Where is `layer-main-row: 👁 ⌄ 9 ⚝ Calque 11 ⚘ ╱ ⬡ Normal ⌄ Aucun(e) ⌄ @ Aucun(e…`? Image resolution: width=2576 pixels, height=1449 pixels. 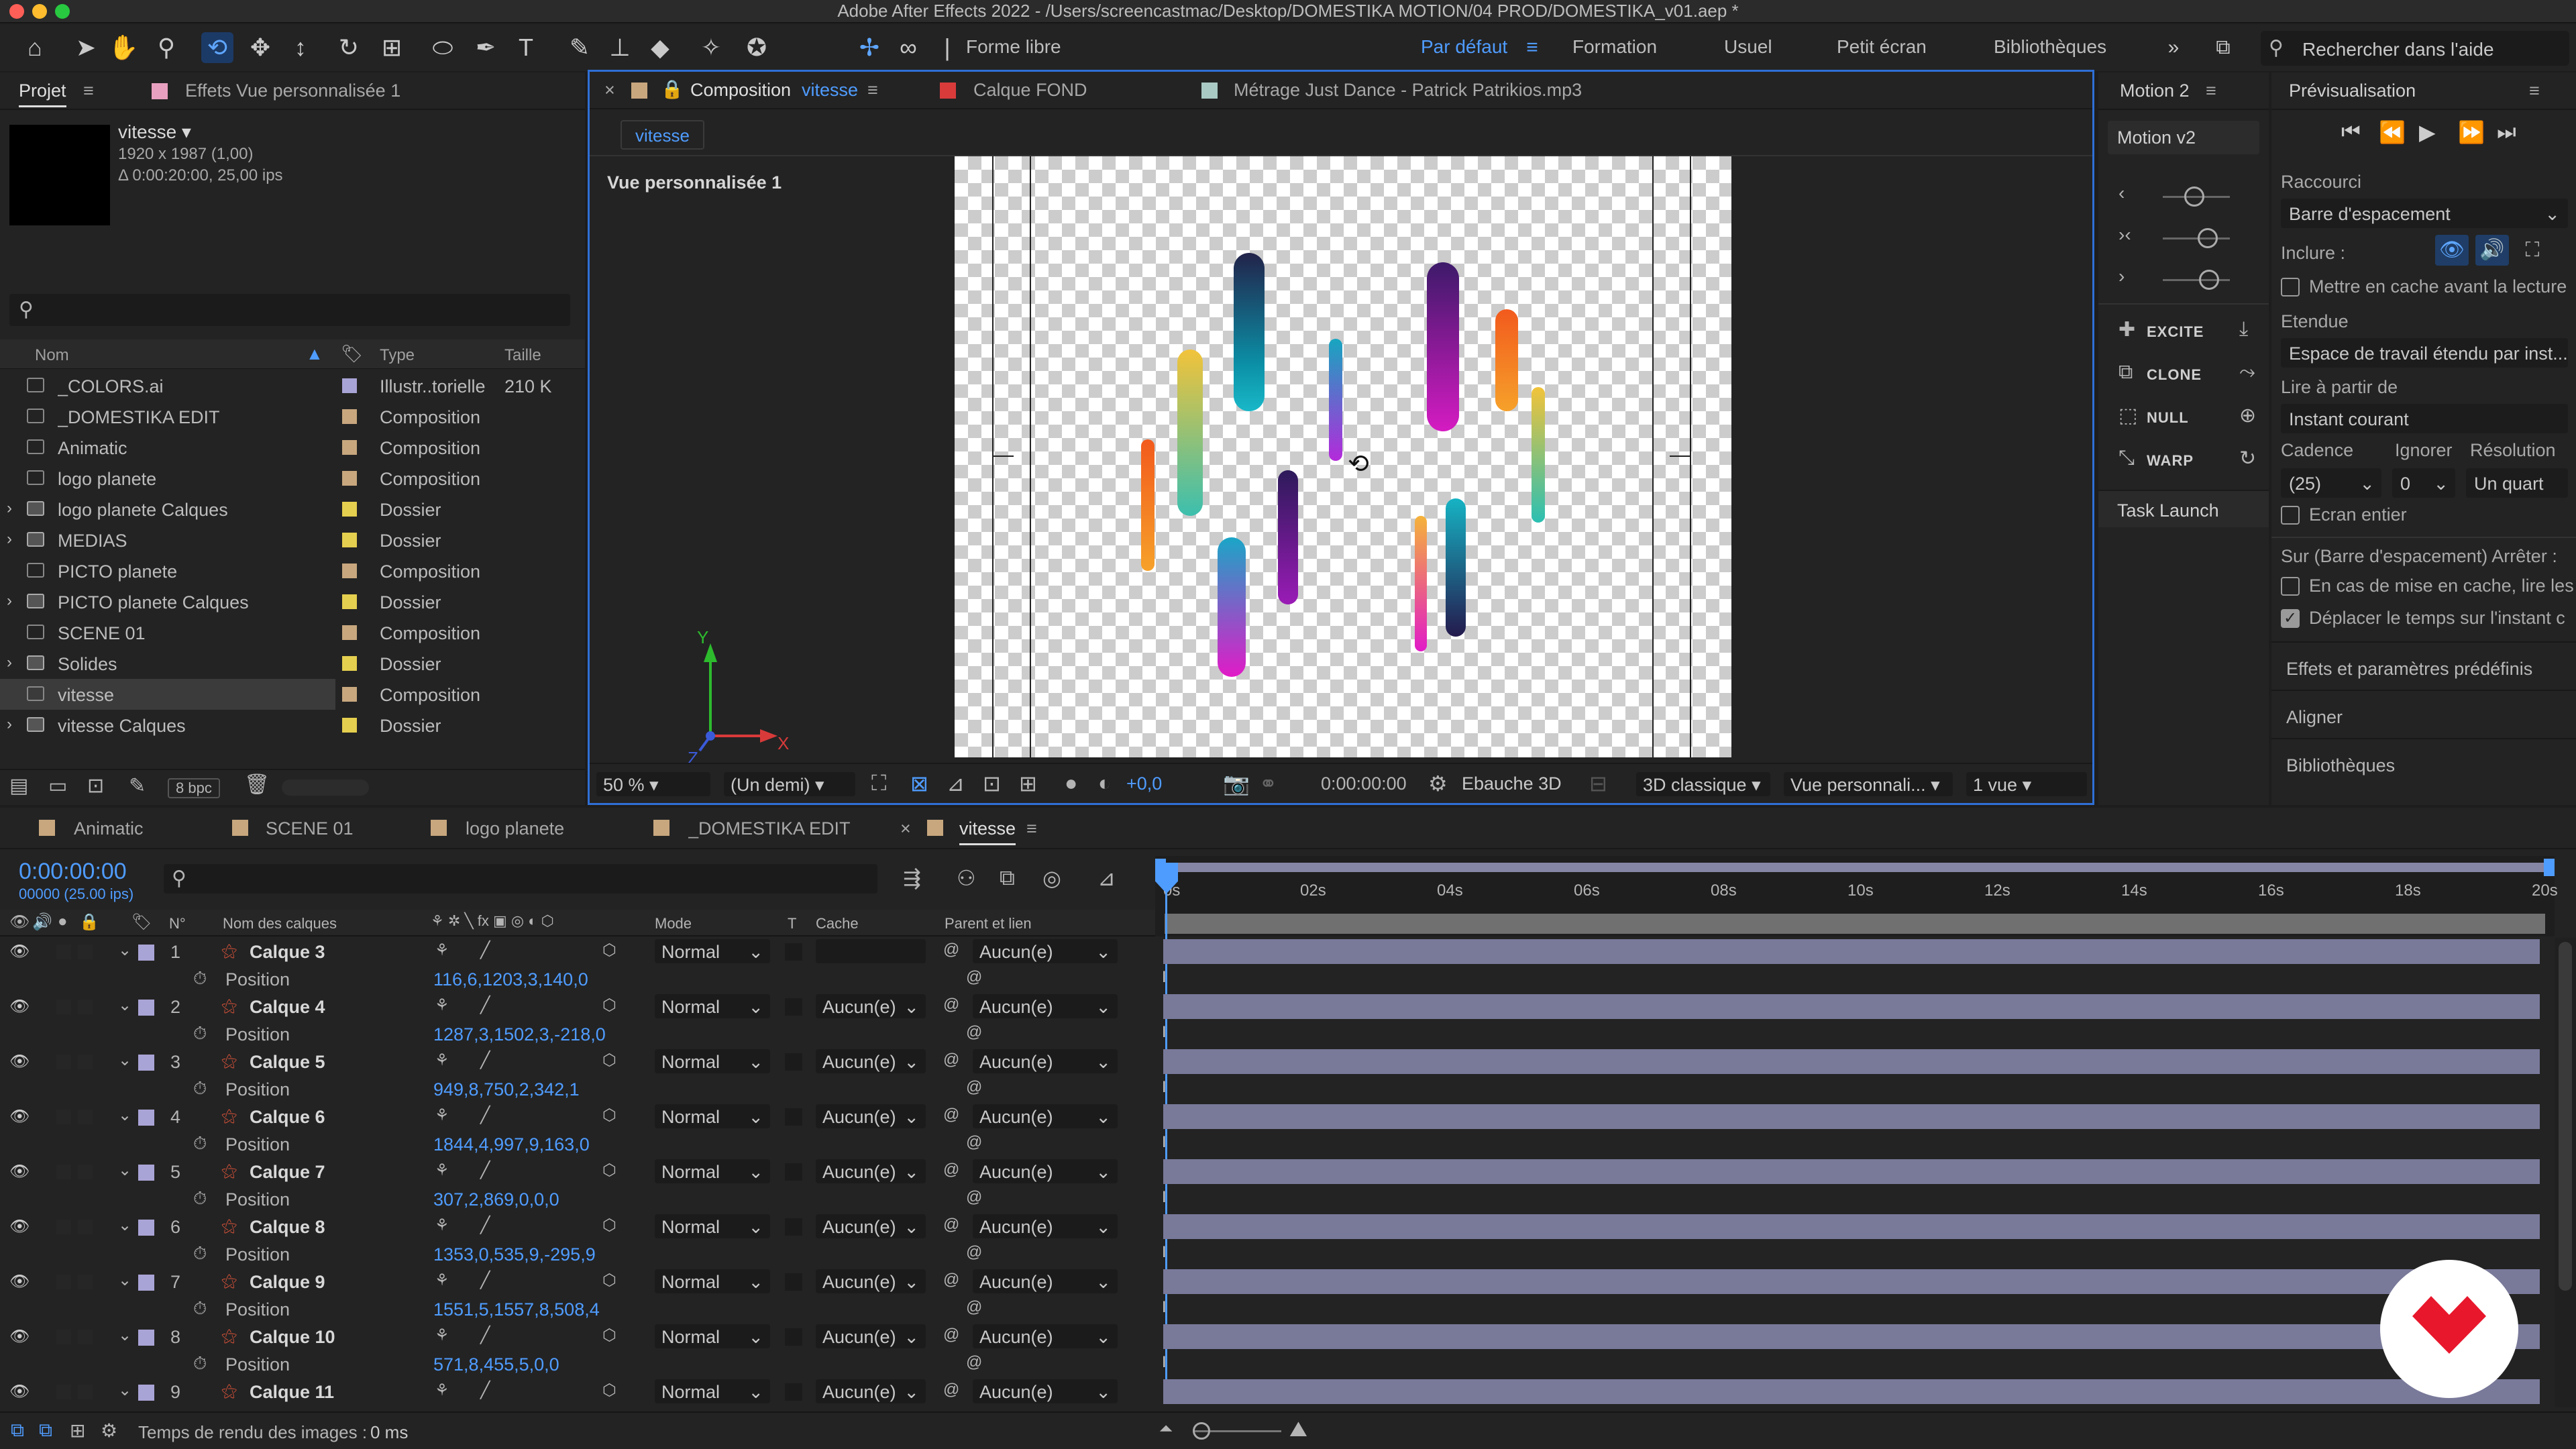
layer-main-row: 👁 ⌄ 9 ⚝ Calque 11 ⚘ ╱ ⬡ Normal ⌄ Aucun(e) ⌄ @ Aucun(e… is located at coordinates (577, 1391).